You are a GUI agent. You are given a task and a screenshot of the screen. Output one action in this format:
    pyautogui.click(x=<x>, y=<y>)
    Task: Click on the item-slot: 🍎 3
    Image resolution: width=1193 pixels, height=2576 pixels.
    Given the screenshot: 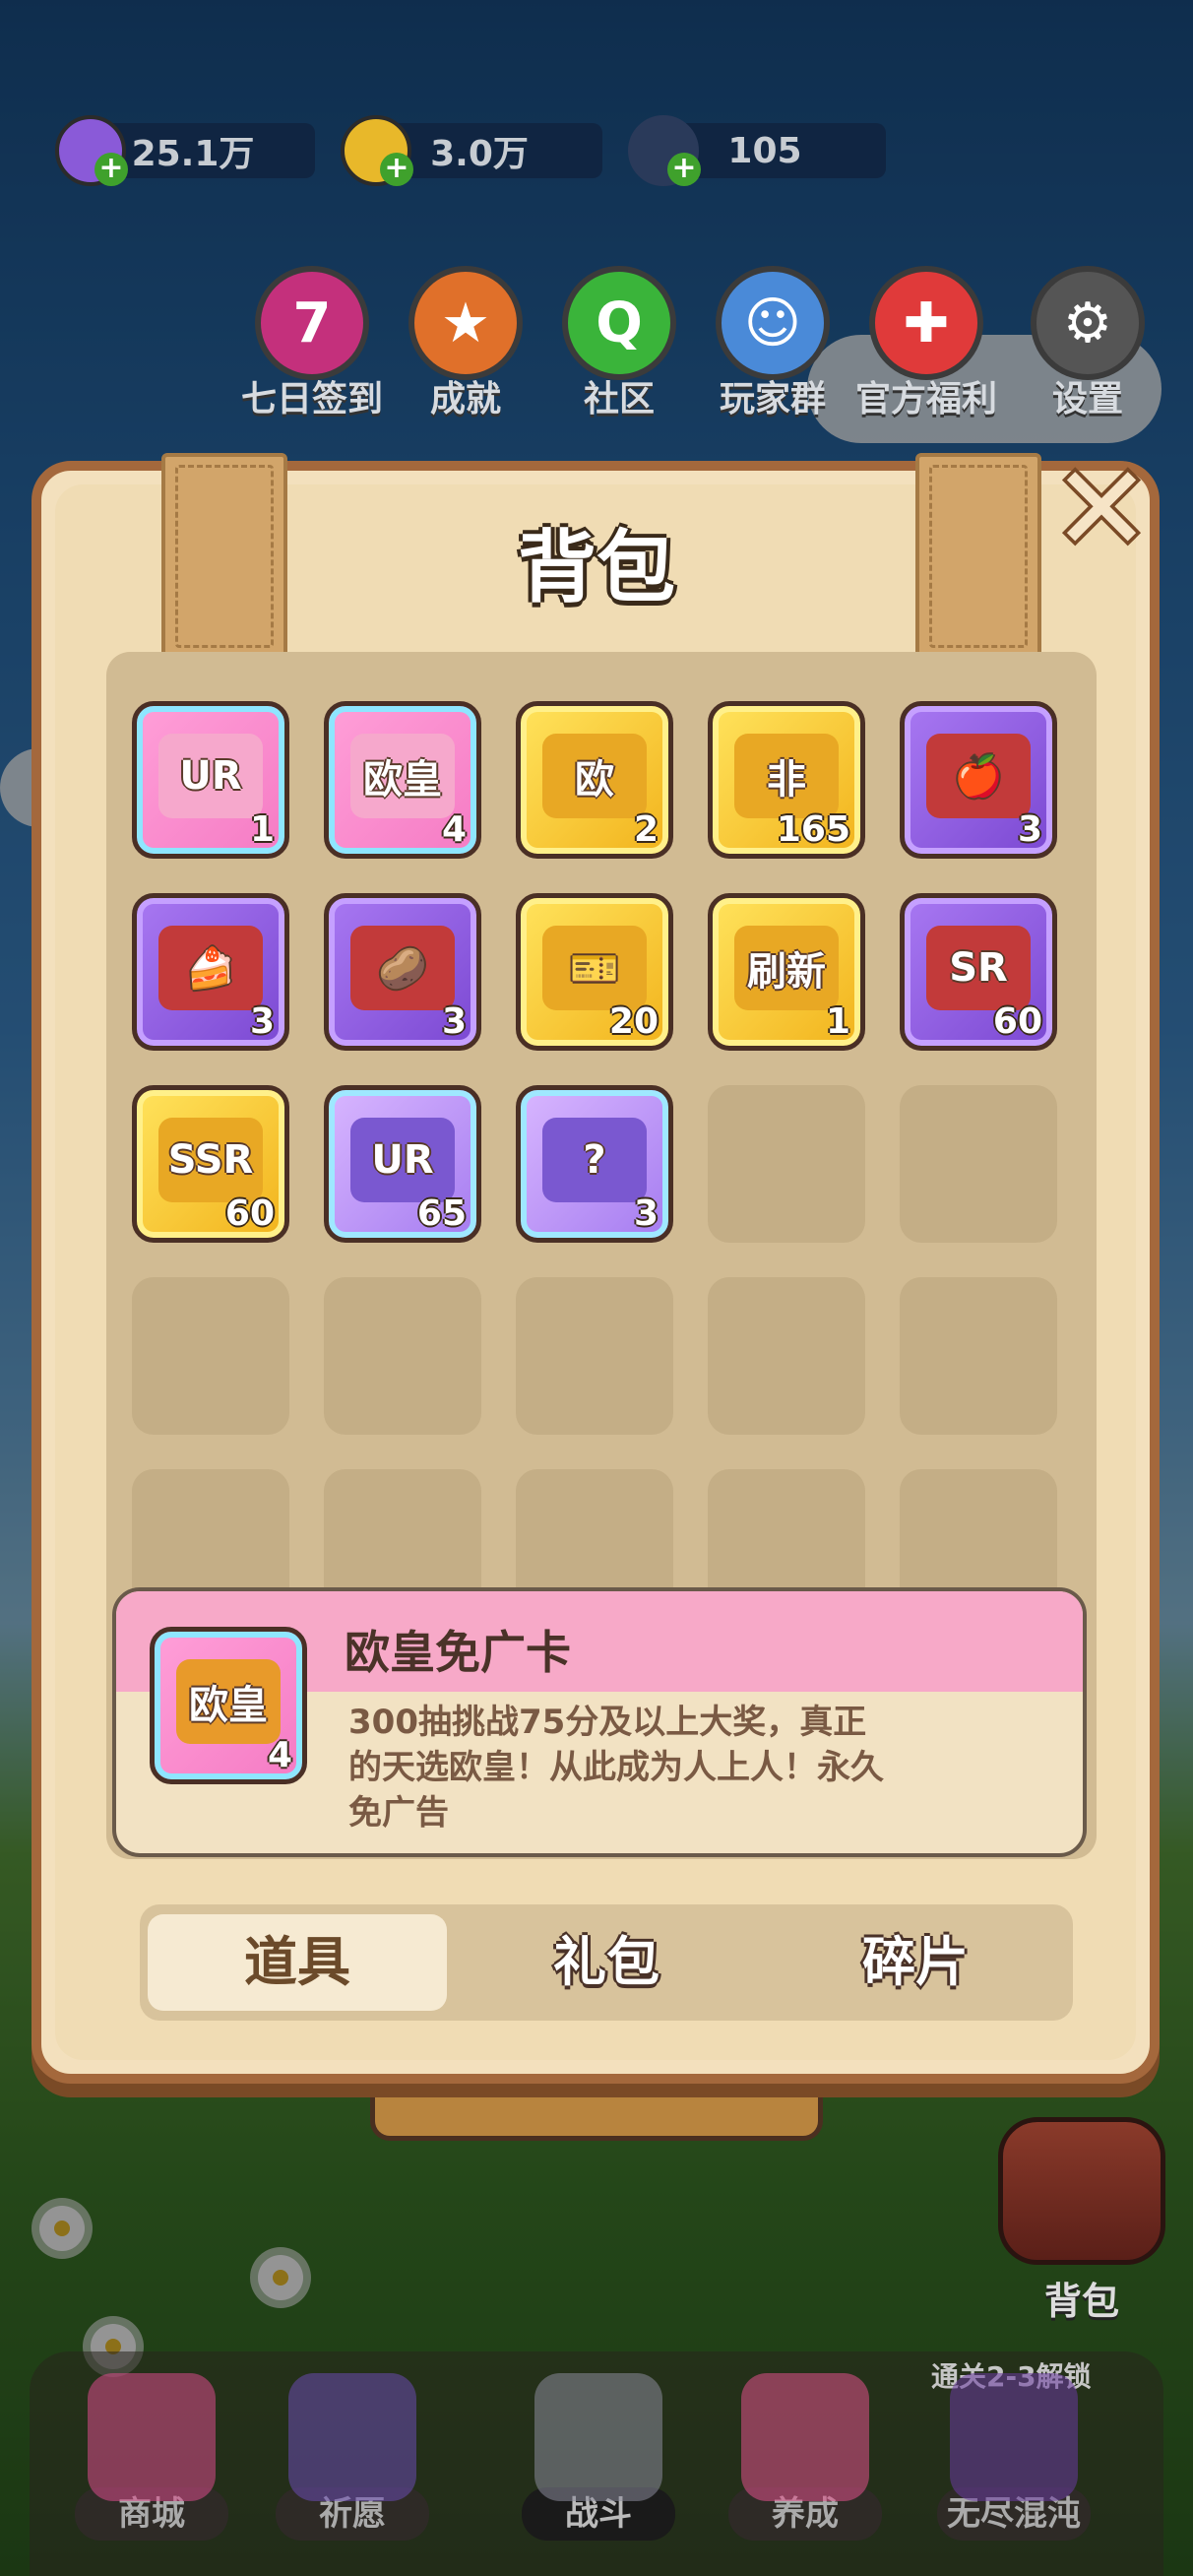 What is the action you would take?
    pyautogui.click(x=978, y=780)
    